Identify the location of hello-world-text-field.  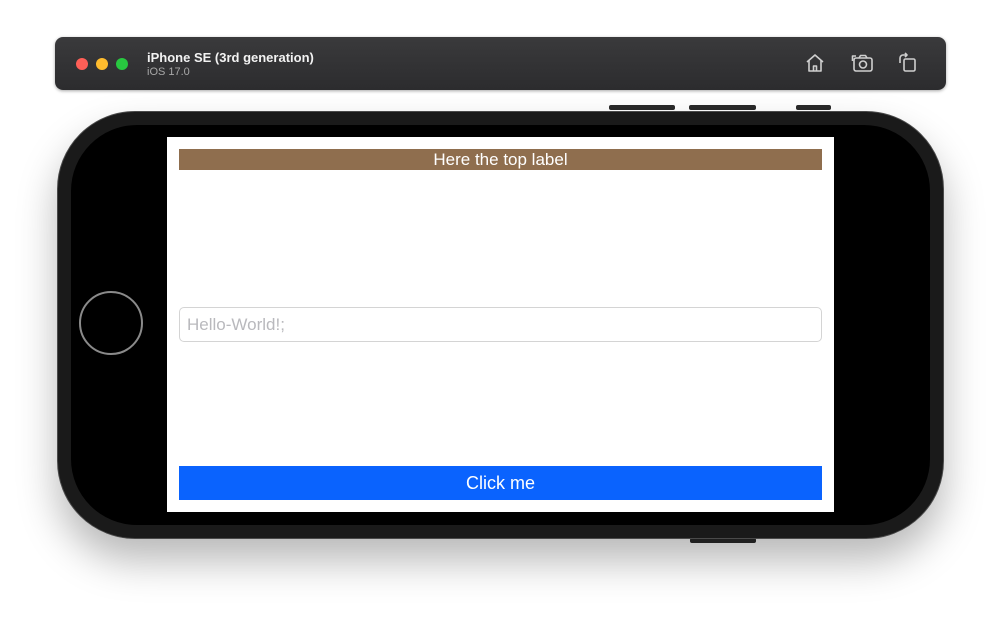
(500, 324).